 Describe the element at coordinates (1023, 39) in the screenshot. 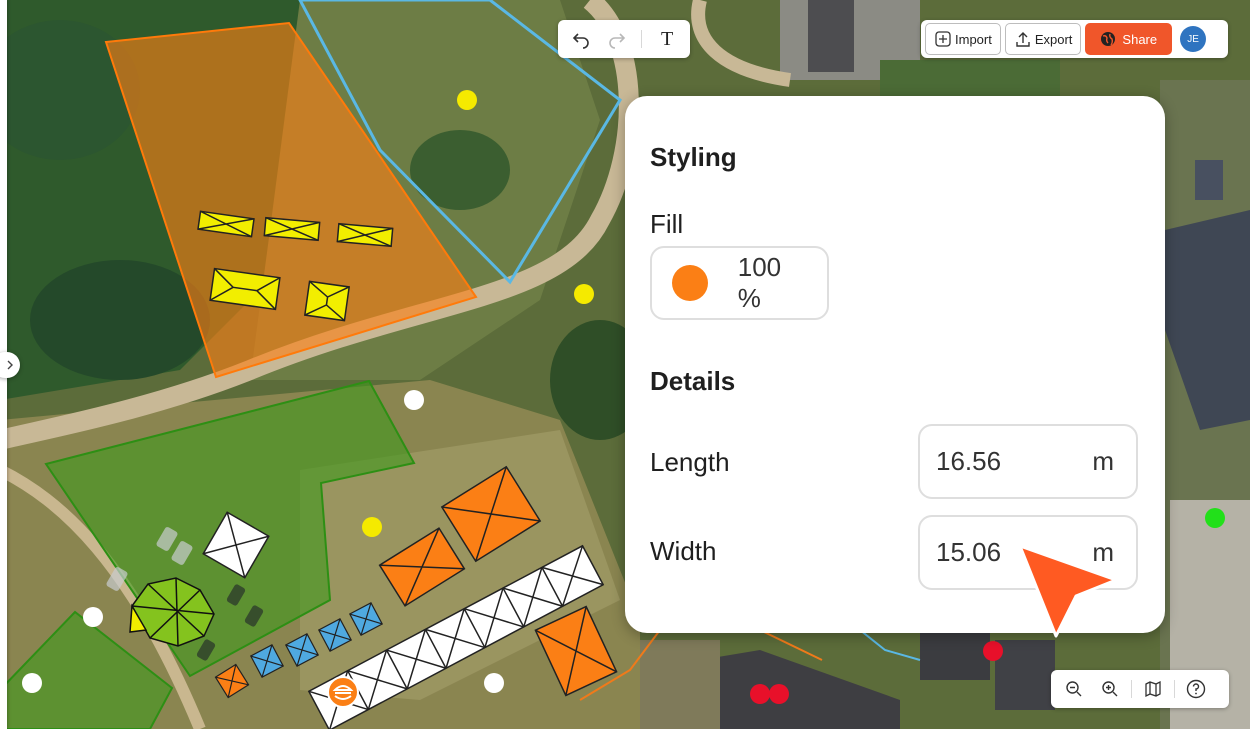

I see `upload-icon` at that location.